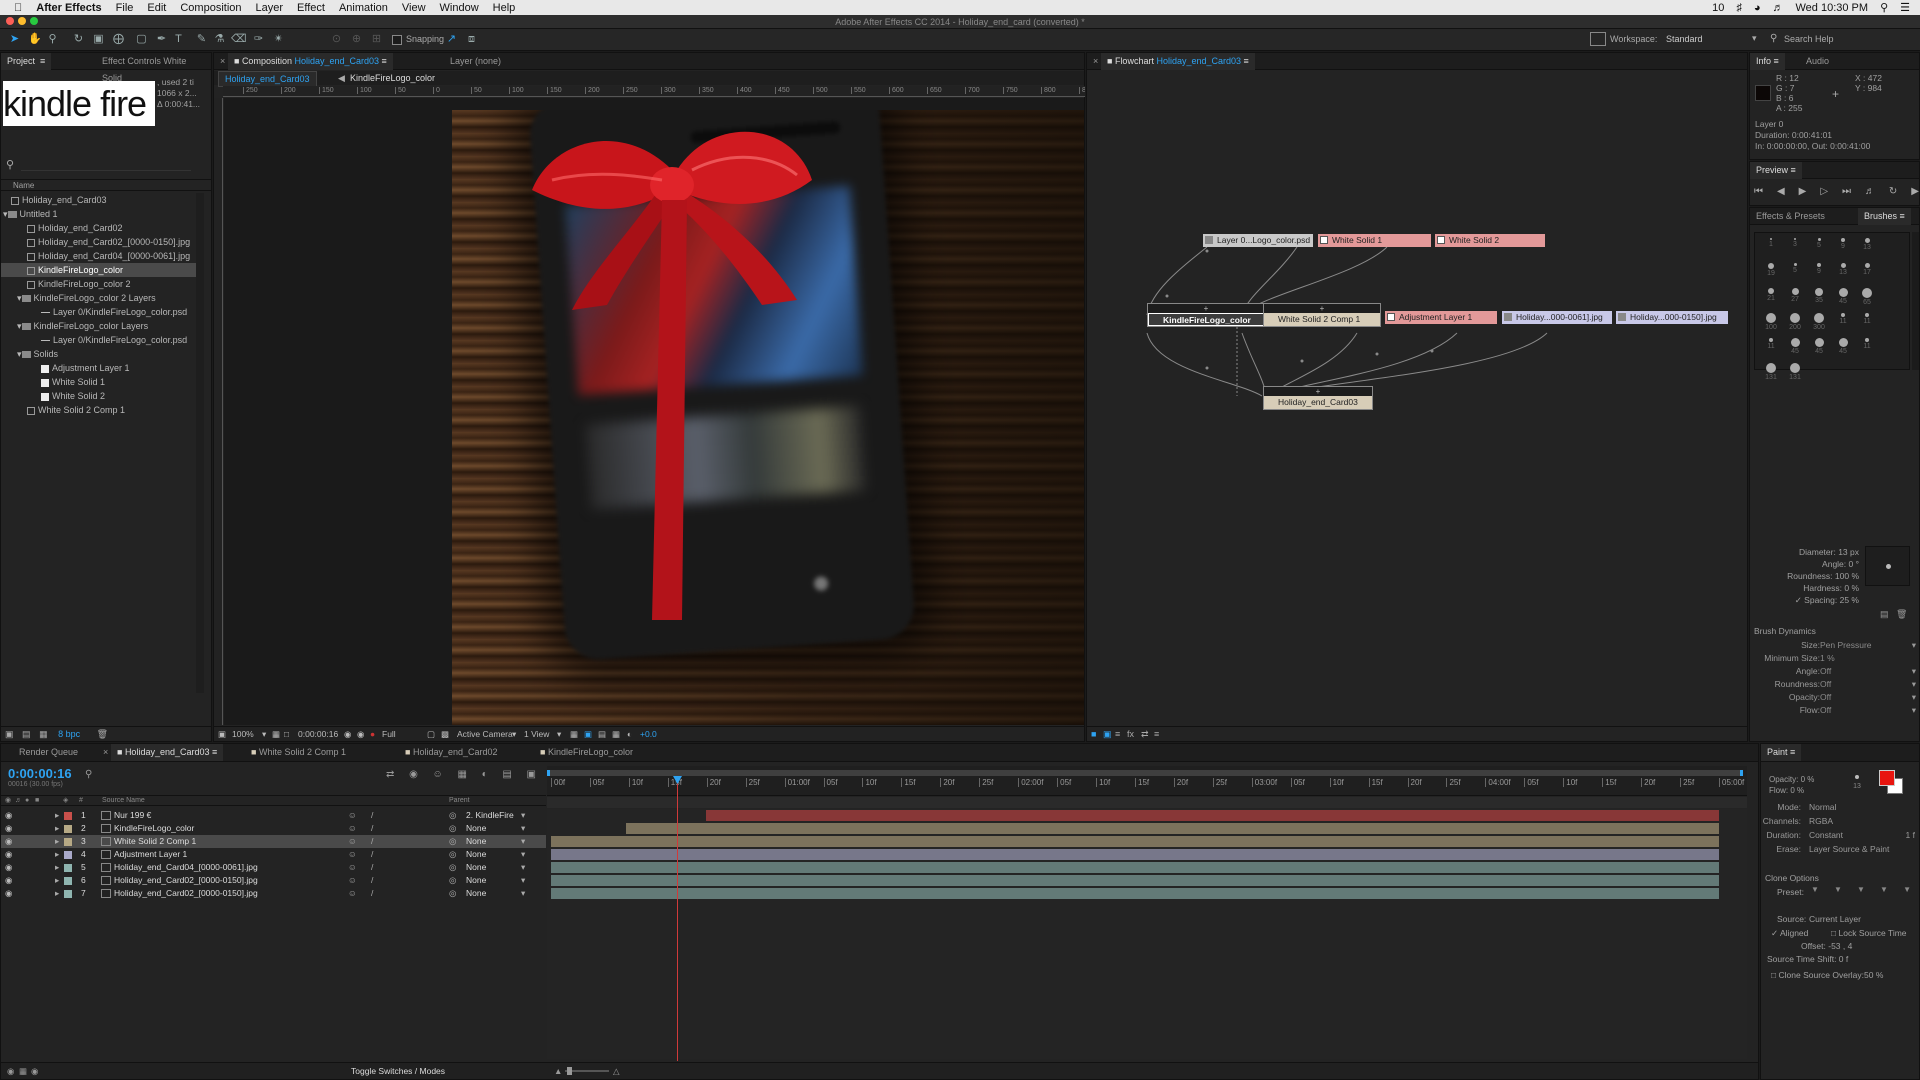  I want to click on eraser-tool-icon: ⌫, so click(239, 39).